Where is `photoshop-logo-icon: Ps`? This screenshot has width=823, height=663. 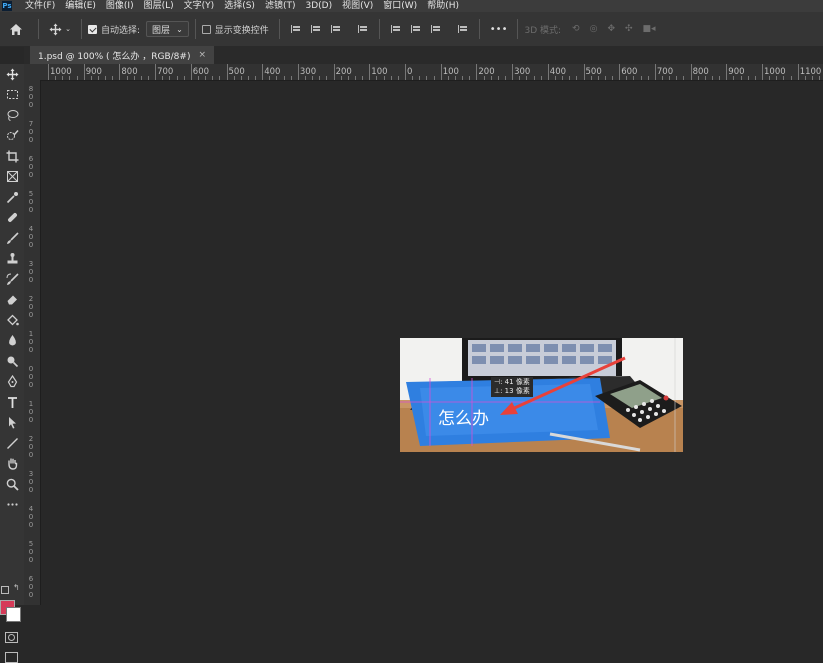 photoshop-logo-icon: Ps is located at coordinates (7, 6).